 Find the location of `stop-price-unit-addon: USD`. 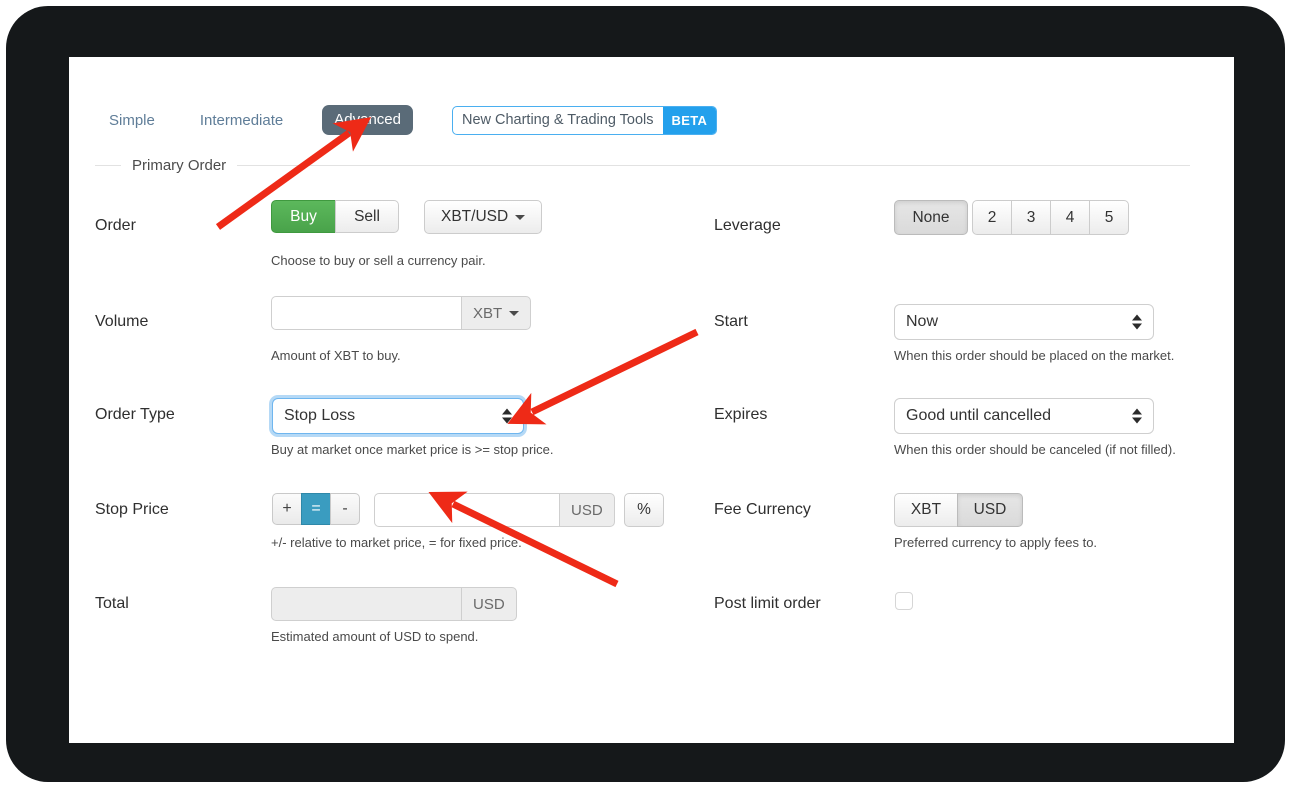

stop-price-unit-addon: USD is located at coordinates (587, 510).